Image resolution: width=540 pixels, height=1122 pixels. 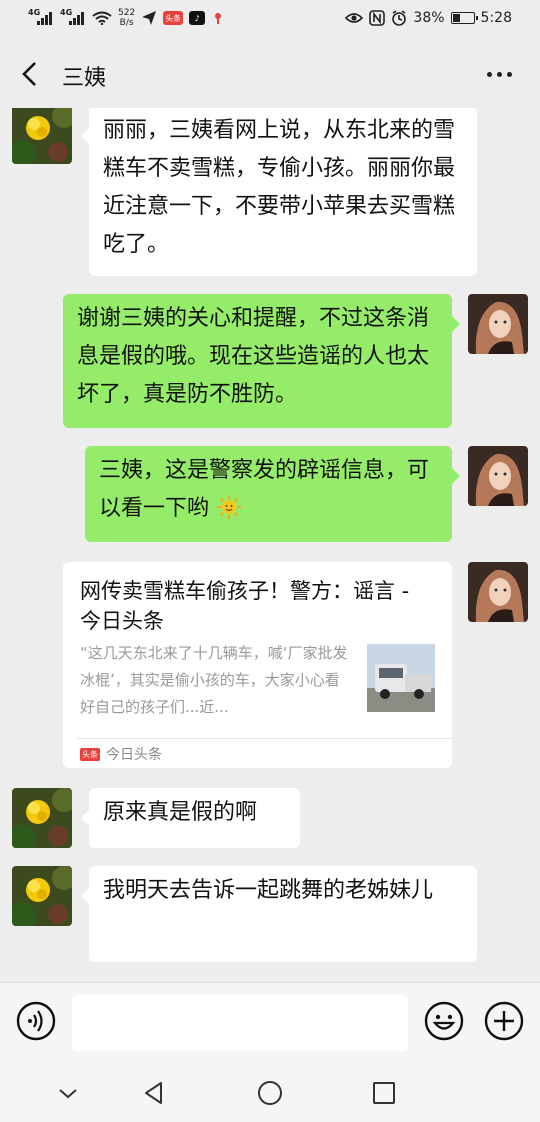 What do you see at coordinates (270, 20) in the screenshot?
I see `status-bar: 4G 4G 522 B/s 头条 ♪ 38% 5:28` at bounding box center [270, 20].